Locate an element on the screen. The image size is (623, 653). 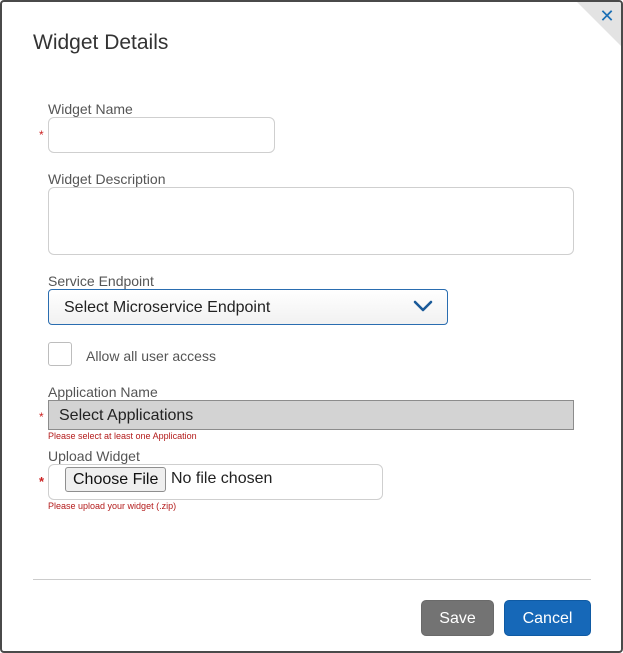
allow-all-access-label: Allow all user access is located at coordinates (151, 356).